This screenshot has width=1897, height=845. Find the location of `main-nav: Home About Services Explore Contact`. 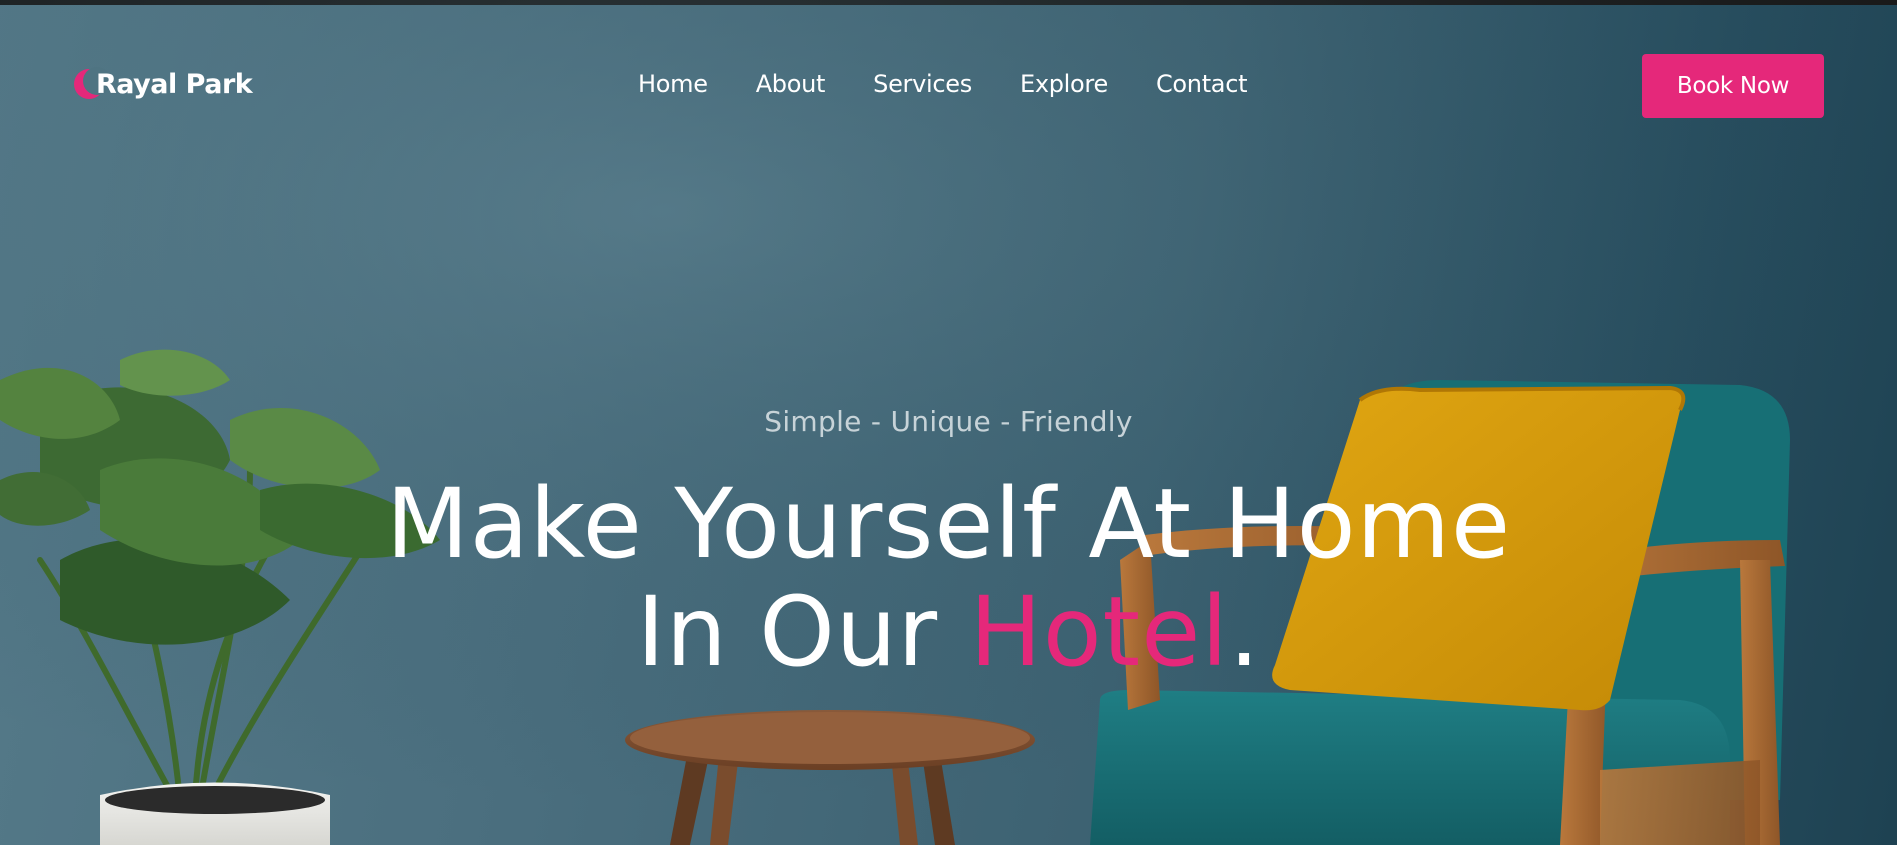

main-nav: Home About Services Explore Contact is located at coordinates (943, 84).